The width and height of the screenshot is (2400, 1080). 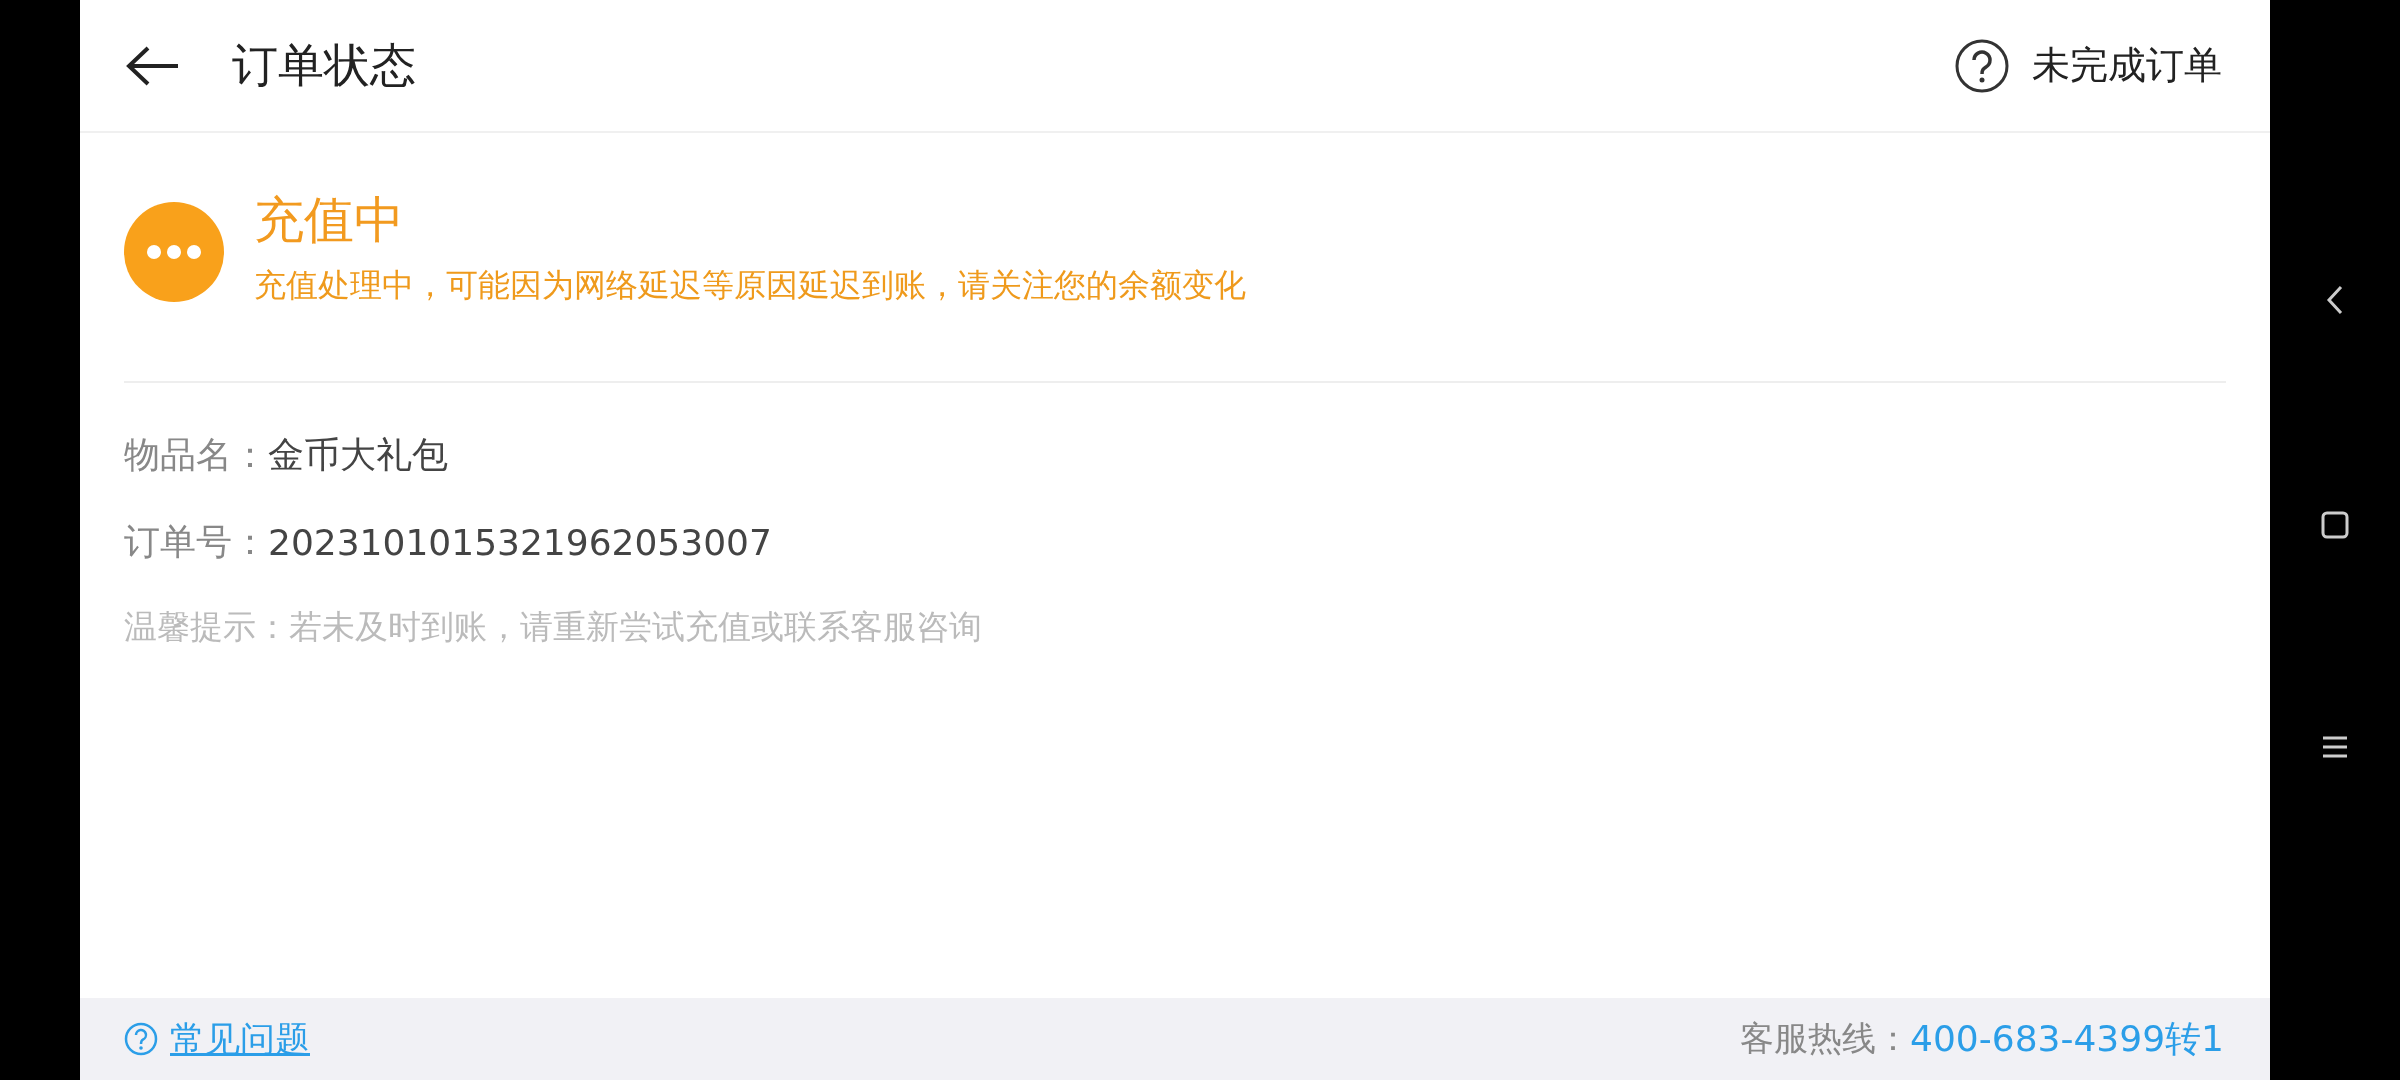 I want to click on detail-value: 金币大礼包, so click(x=358, y=455).